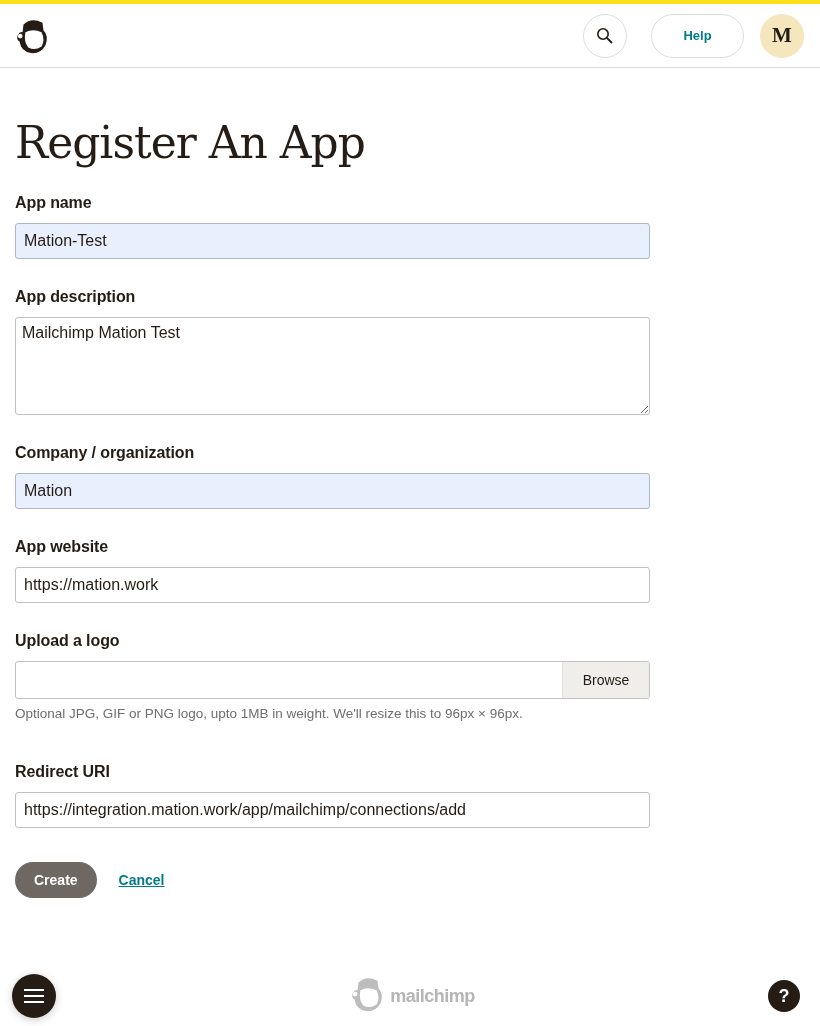 This screenshot has height=1026, width=820. I want to click on field-label: Redirect URI, so click(63, 772).